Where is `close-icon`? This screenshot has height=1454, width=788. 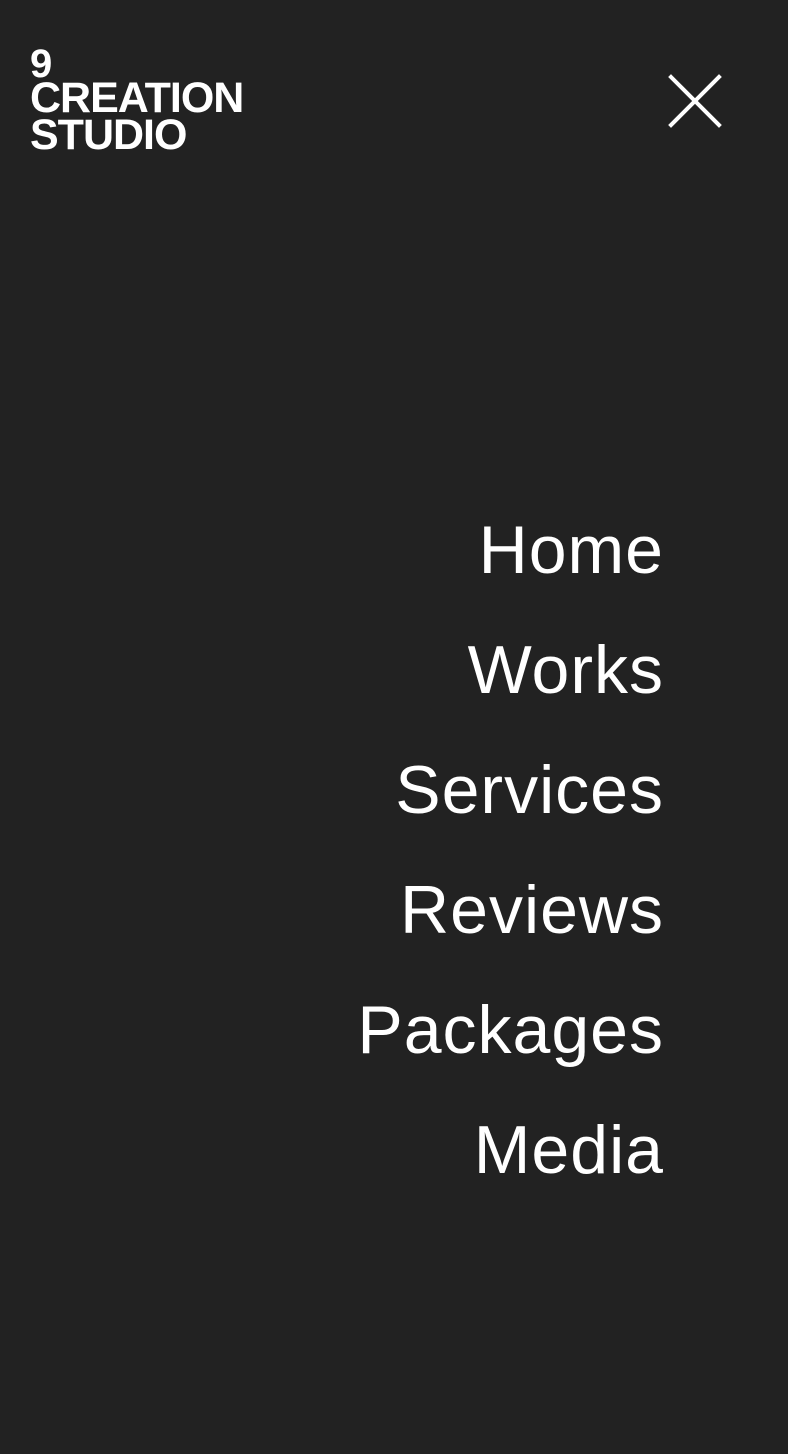 close-icon is located at coordinates (695, 101).